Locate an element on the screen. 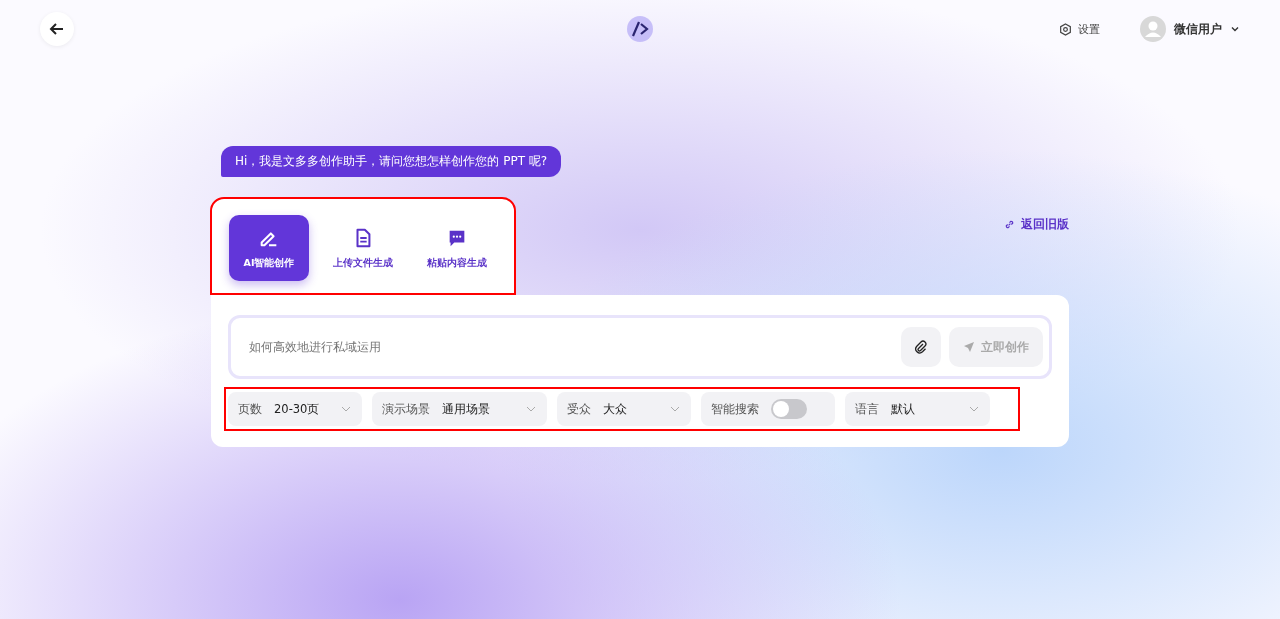 This screenshot has height=619, width=1280. link-icon is located at coordinates (1009, 224).